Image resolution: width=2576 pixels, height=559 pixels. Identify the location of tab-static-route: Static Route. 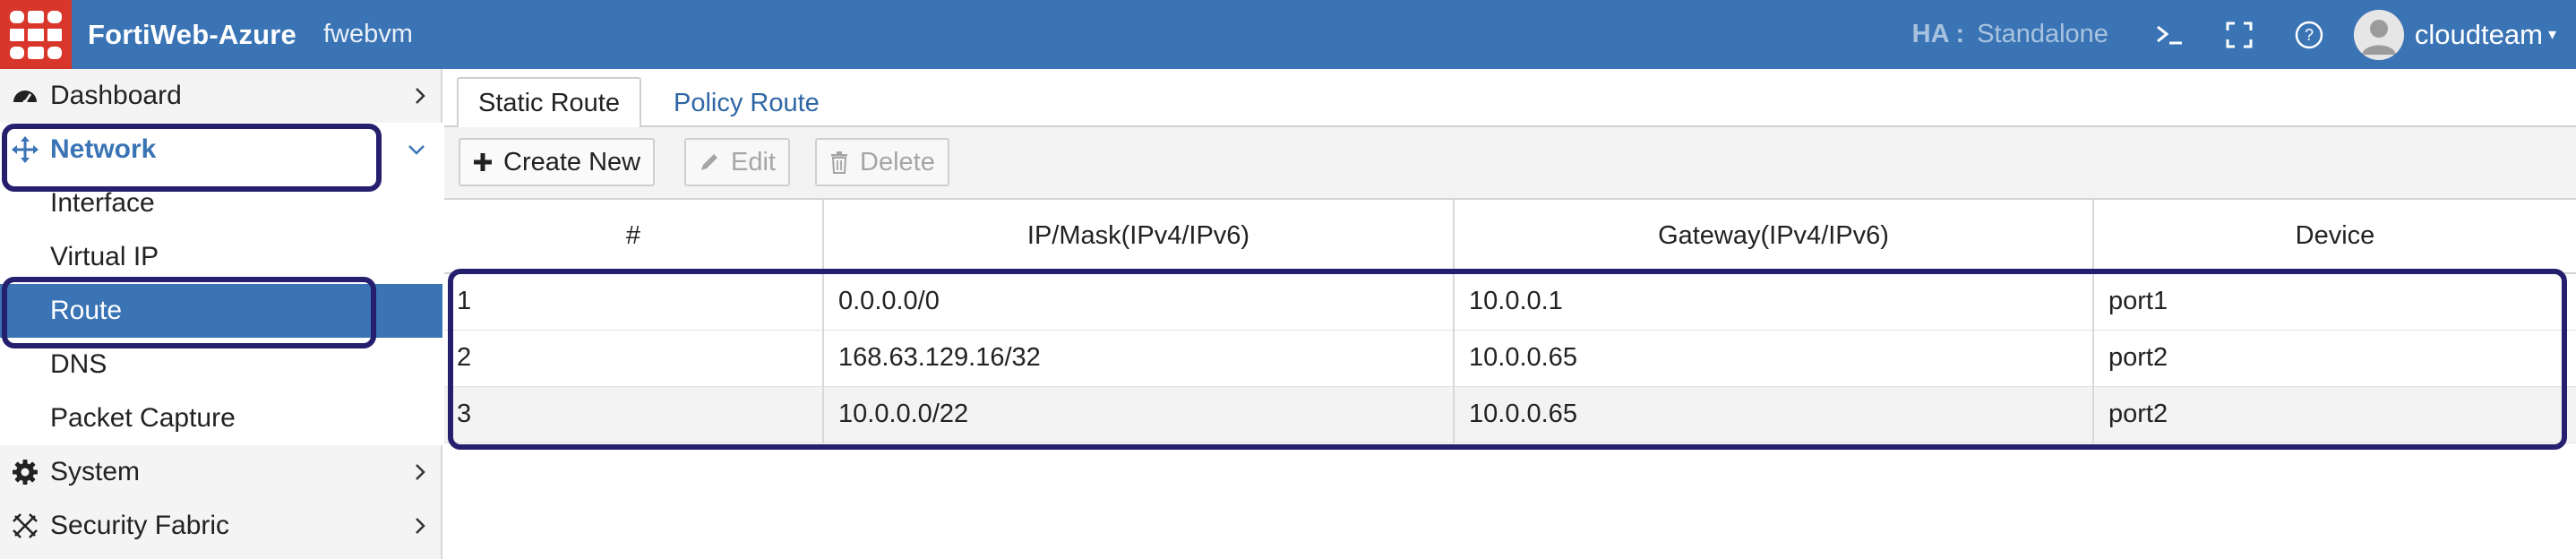
(549, 103).